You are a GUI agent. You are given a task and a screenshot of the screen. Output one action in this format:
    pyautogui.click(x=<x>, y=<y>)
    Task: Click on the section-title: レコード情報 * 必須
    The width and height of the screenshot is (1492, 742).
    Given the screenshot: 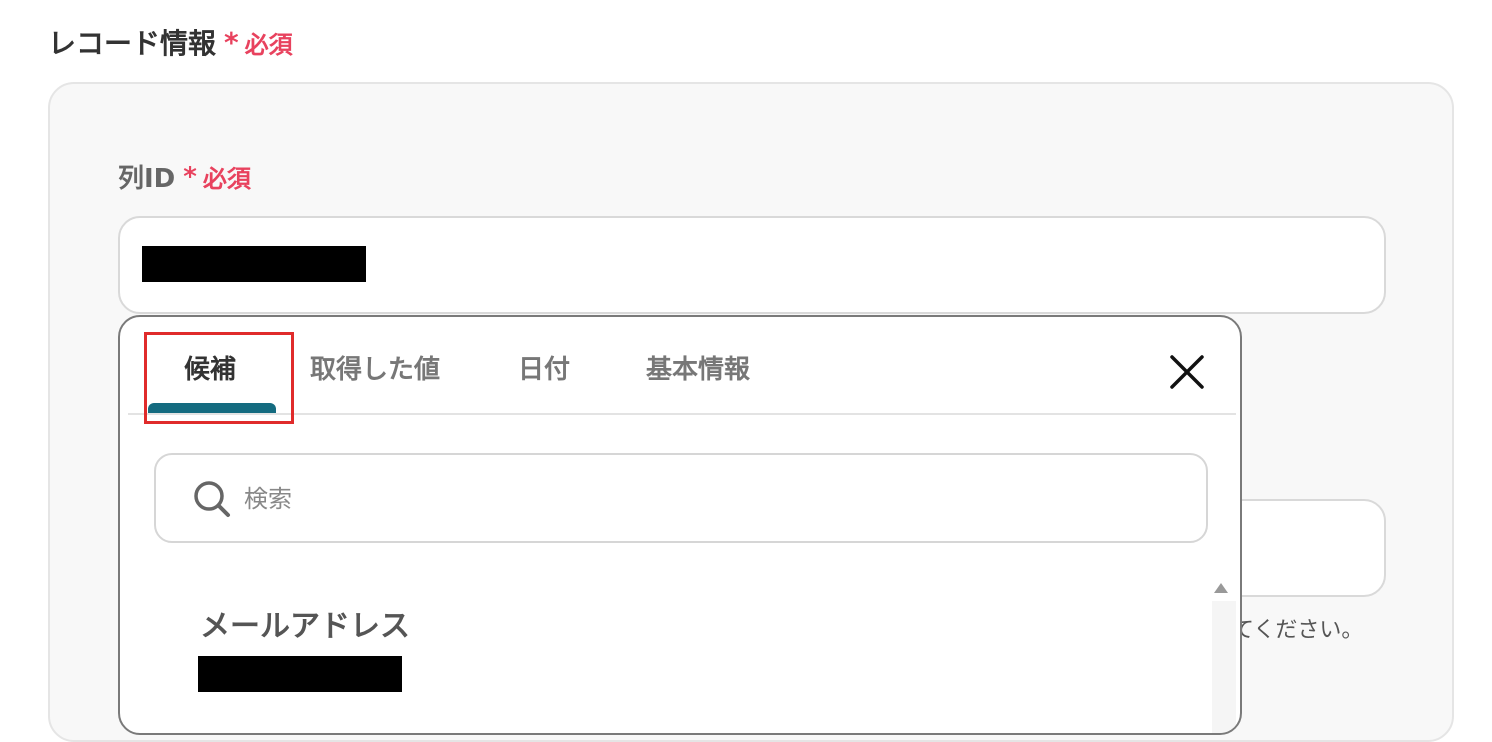 What is the action you would take?
    pyautogui.click(x=170, y=42)
    